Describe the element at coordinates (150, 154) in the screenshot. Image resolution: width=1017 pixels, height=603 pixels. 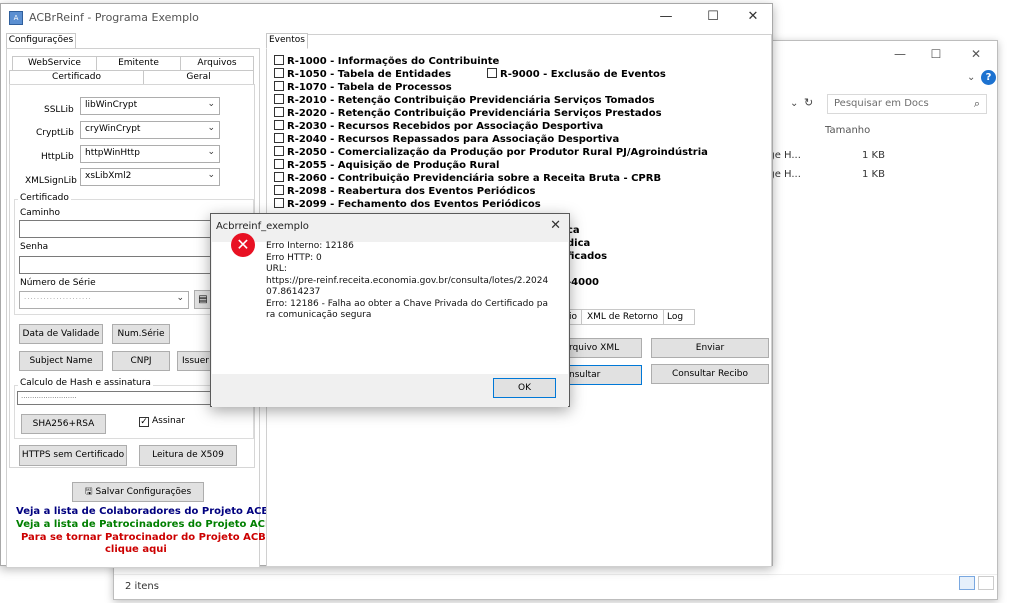
I see `httplib-select: httpWinHttp ⌄` at that location.